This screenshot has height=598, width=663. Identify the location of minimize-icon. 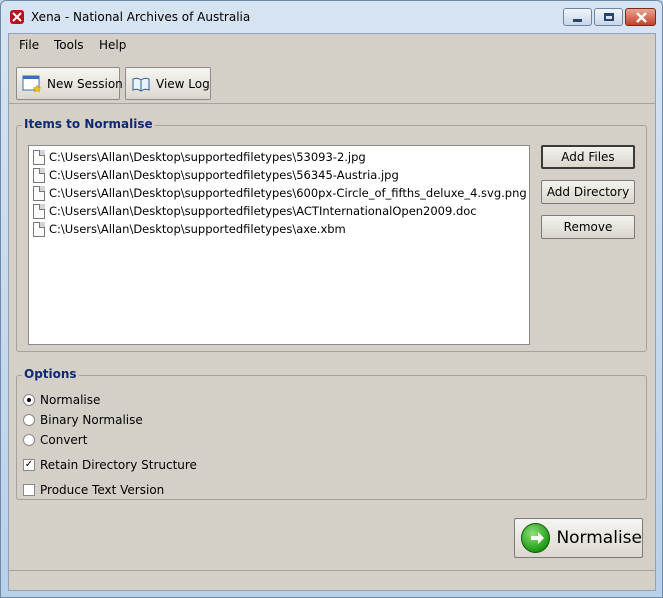
(577, 20).